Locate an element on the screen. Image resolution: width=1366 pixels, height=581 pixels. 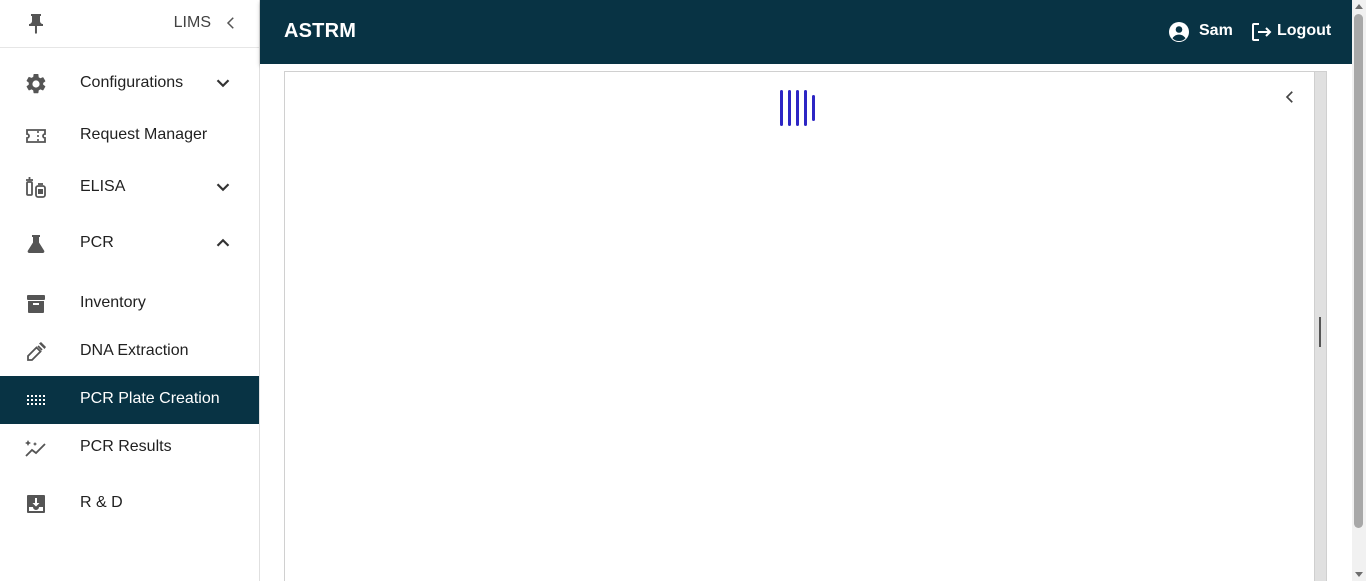
user-name: Sam is located at coordinates (1216, 30).